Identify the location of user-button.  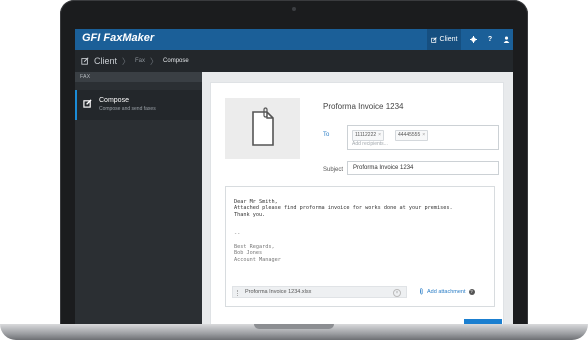
(506, 39).